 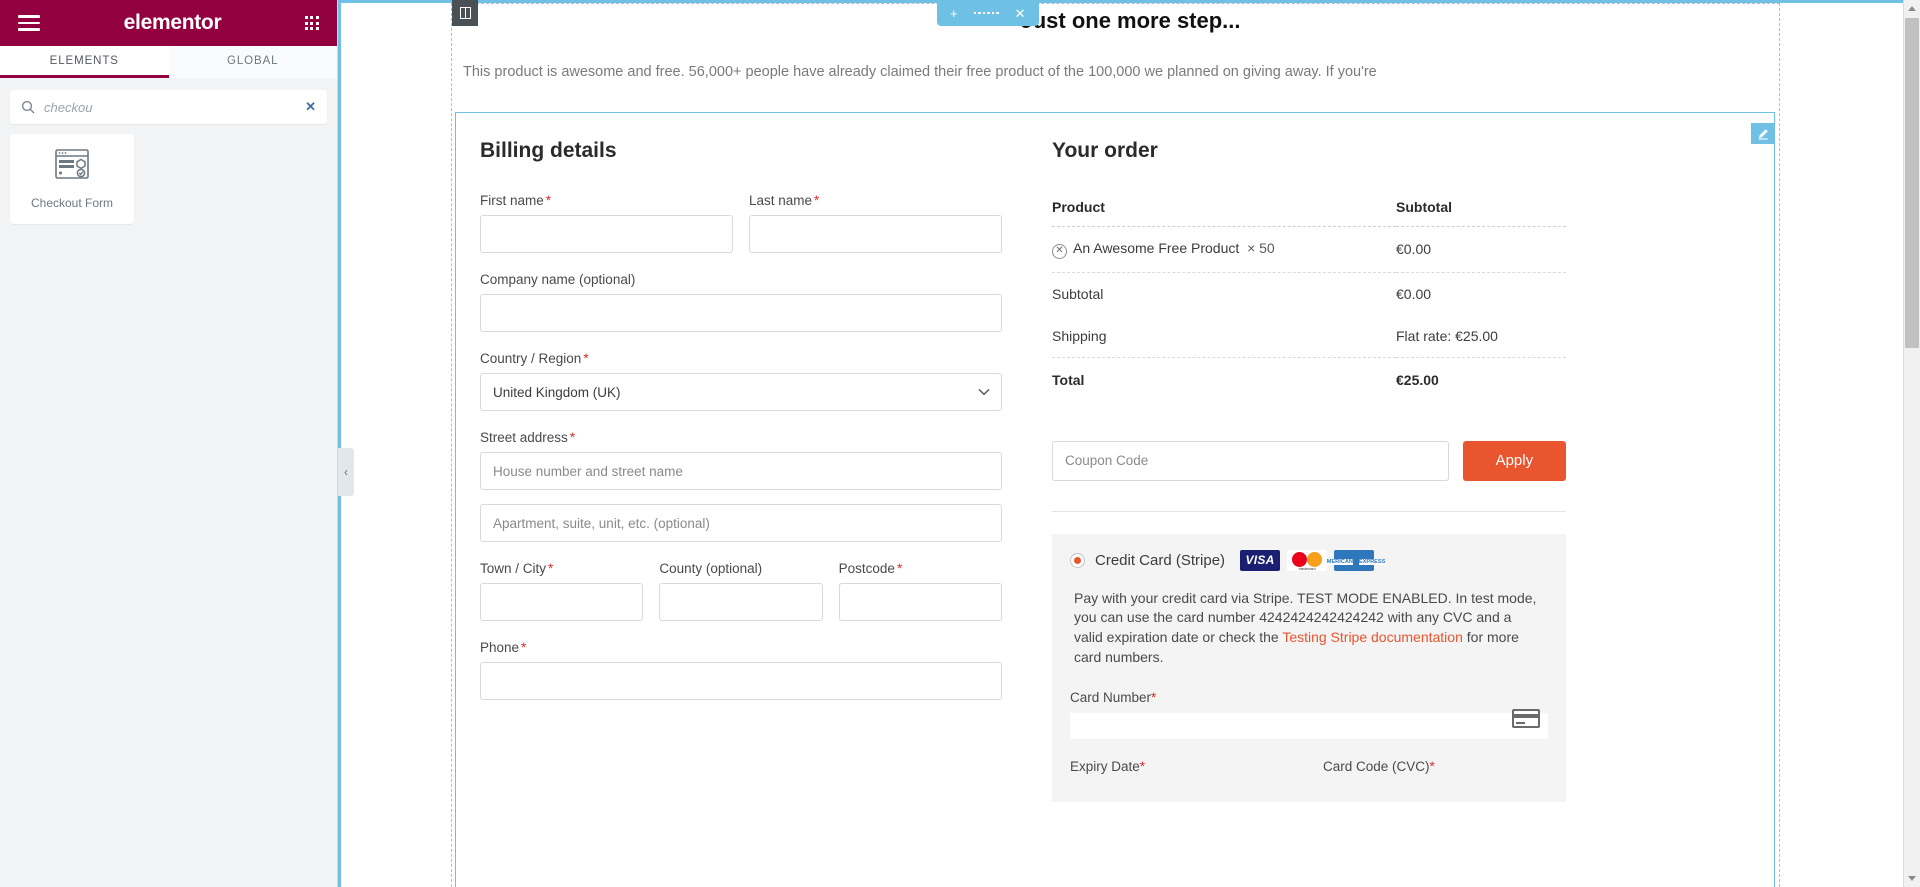 I want to click on search-box: ✕, so click(x=168, y=107).